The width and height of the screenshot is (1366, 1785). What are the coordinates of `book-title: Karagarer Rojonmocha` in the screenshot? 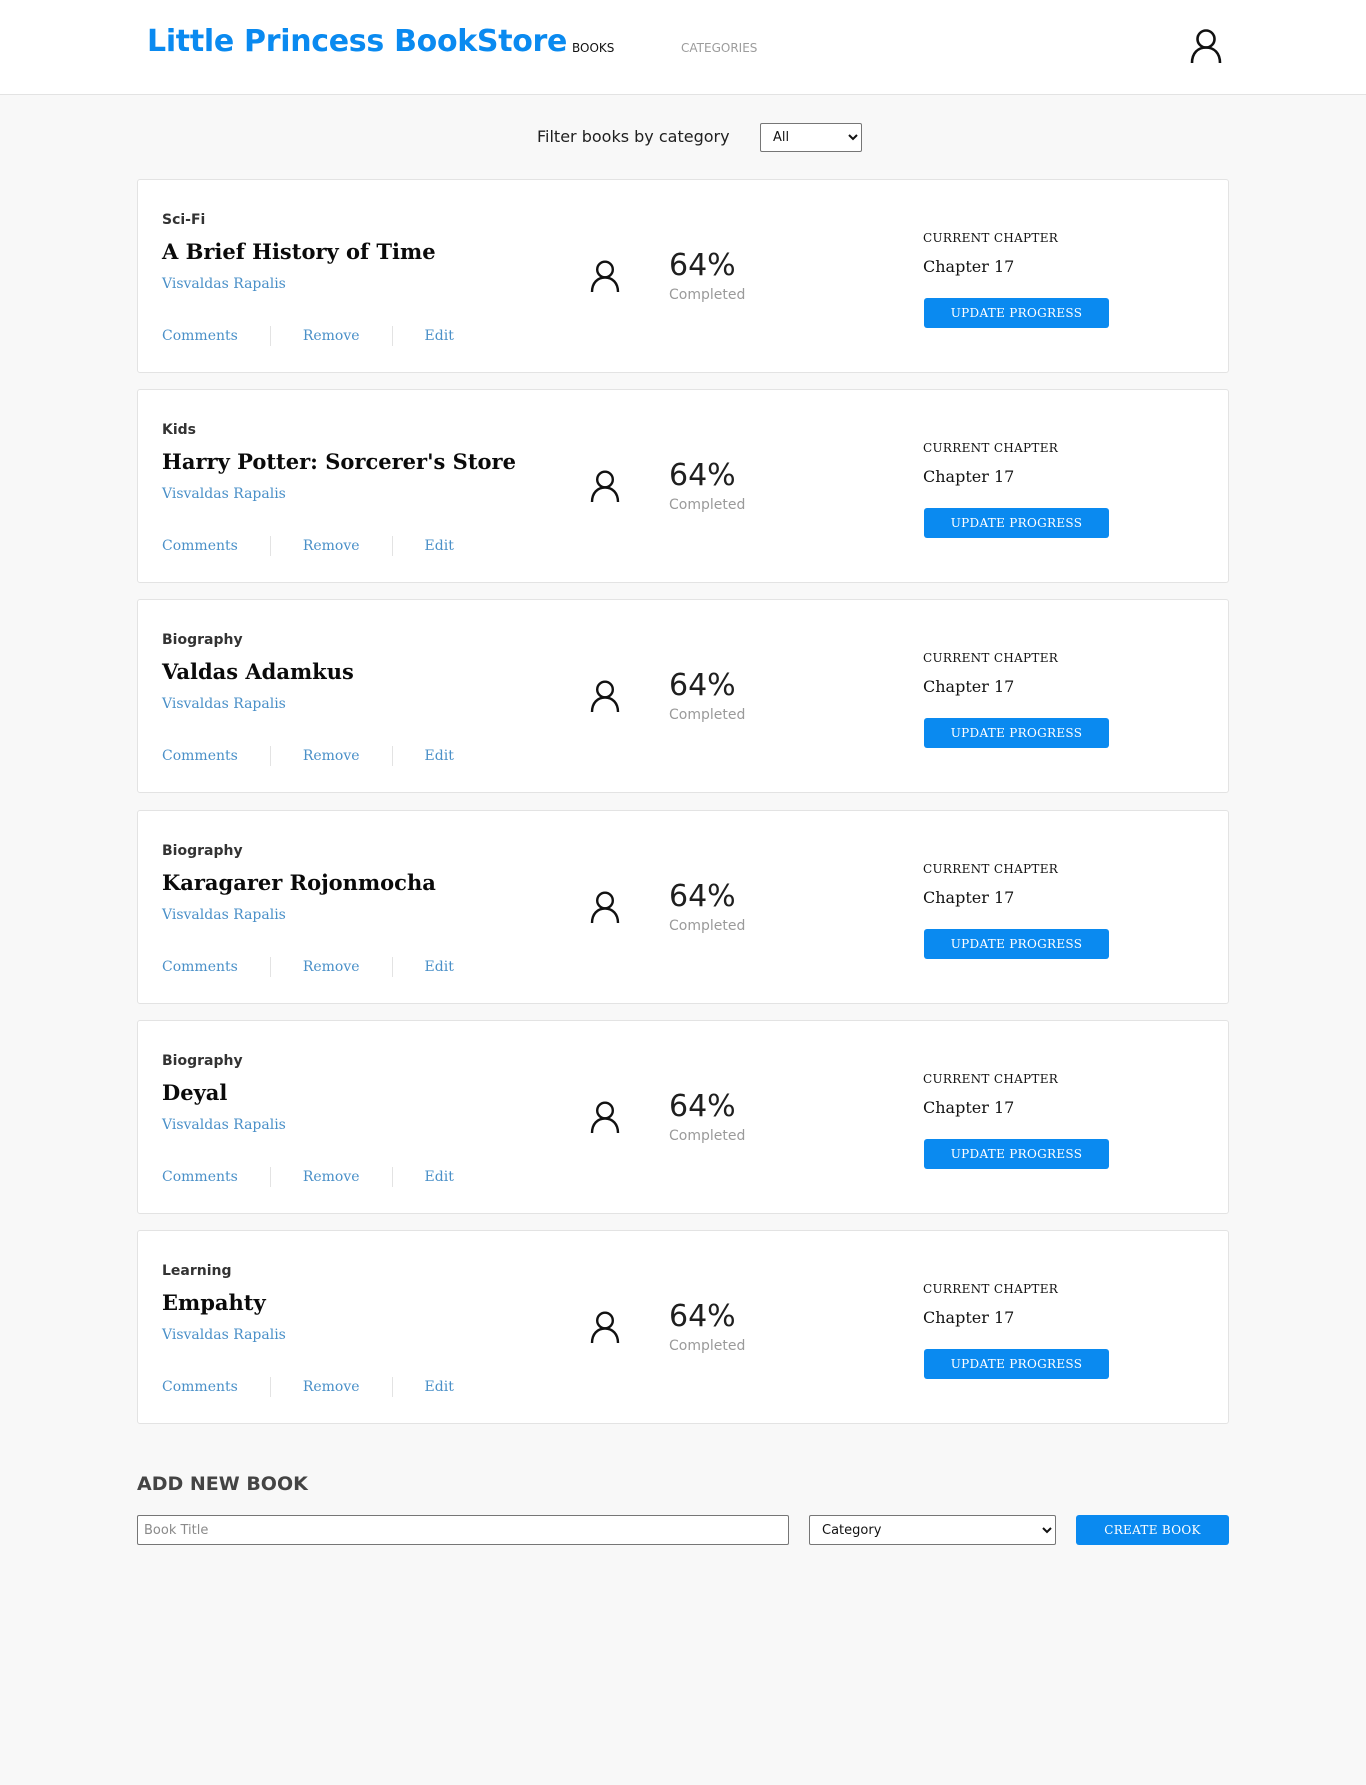 It's located at (299, 882).